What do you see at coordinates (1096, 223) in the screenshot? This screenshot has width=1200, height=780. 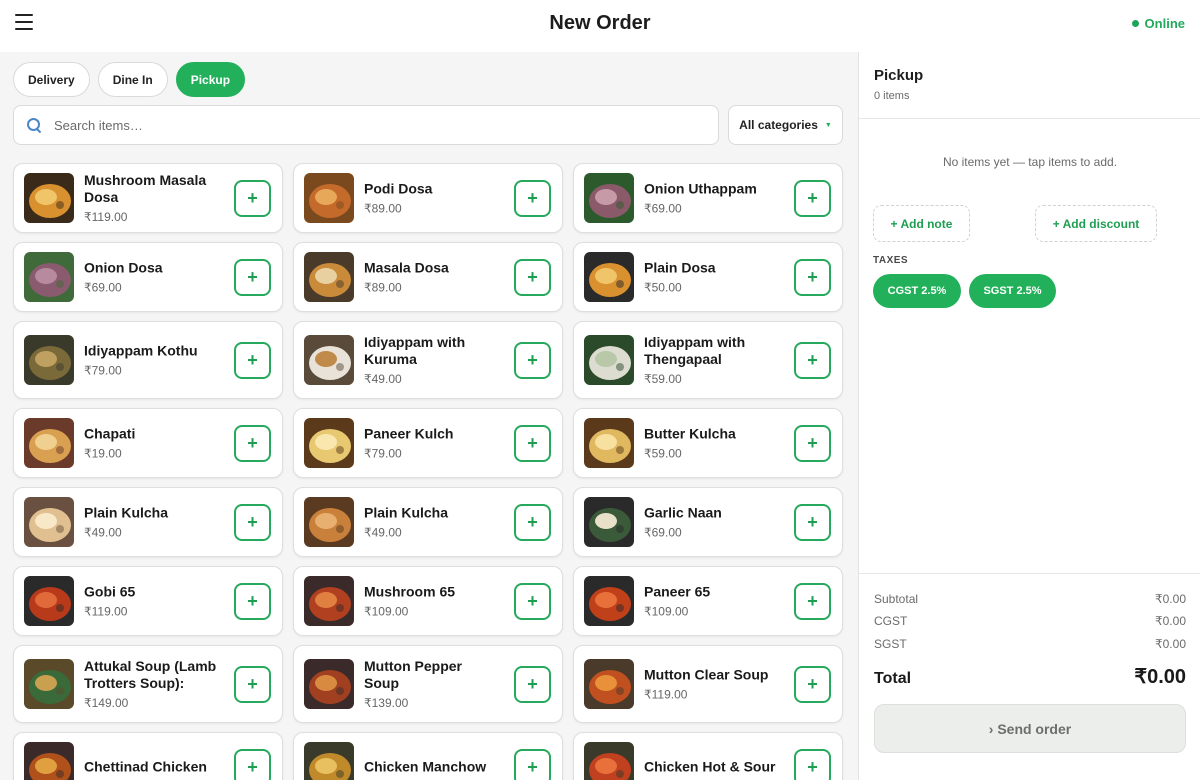 I see `add-discount-button: + Add discount` at bounding box center [1096, 223].